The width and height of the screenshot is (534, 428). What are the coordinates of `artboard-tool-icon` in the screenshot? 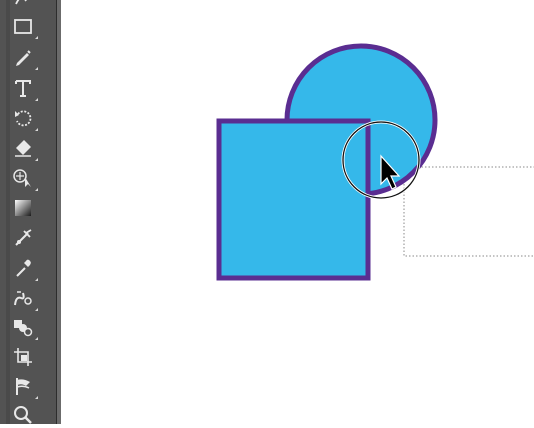 It's located at (23, 357).